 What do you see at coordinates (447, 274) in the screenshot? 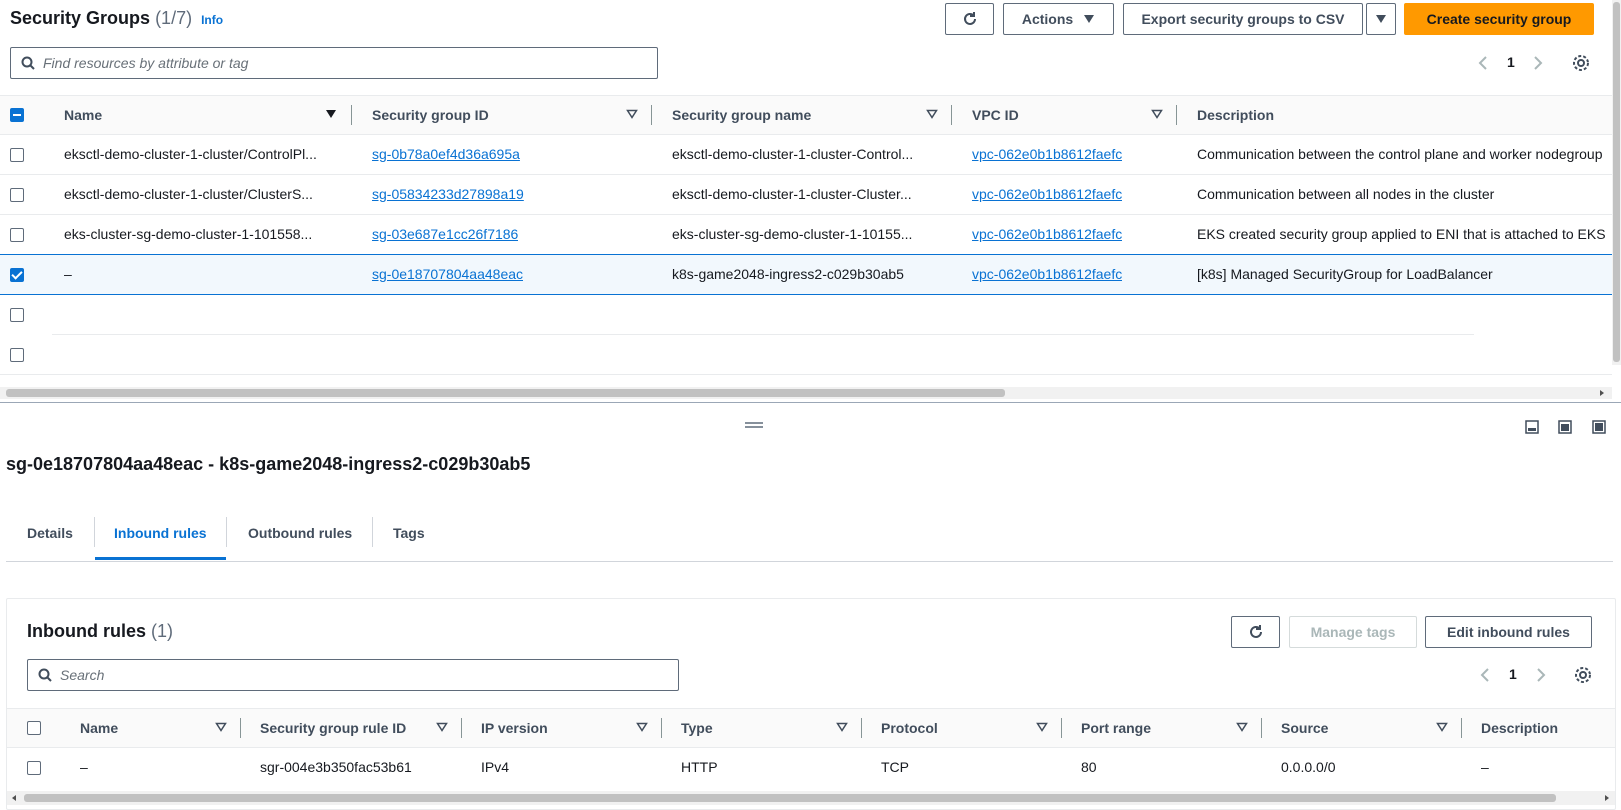
I see `cell-sg-id-link: sg-0e18707804aa48eac` at bounding box center [447, 274].